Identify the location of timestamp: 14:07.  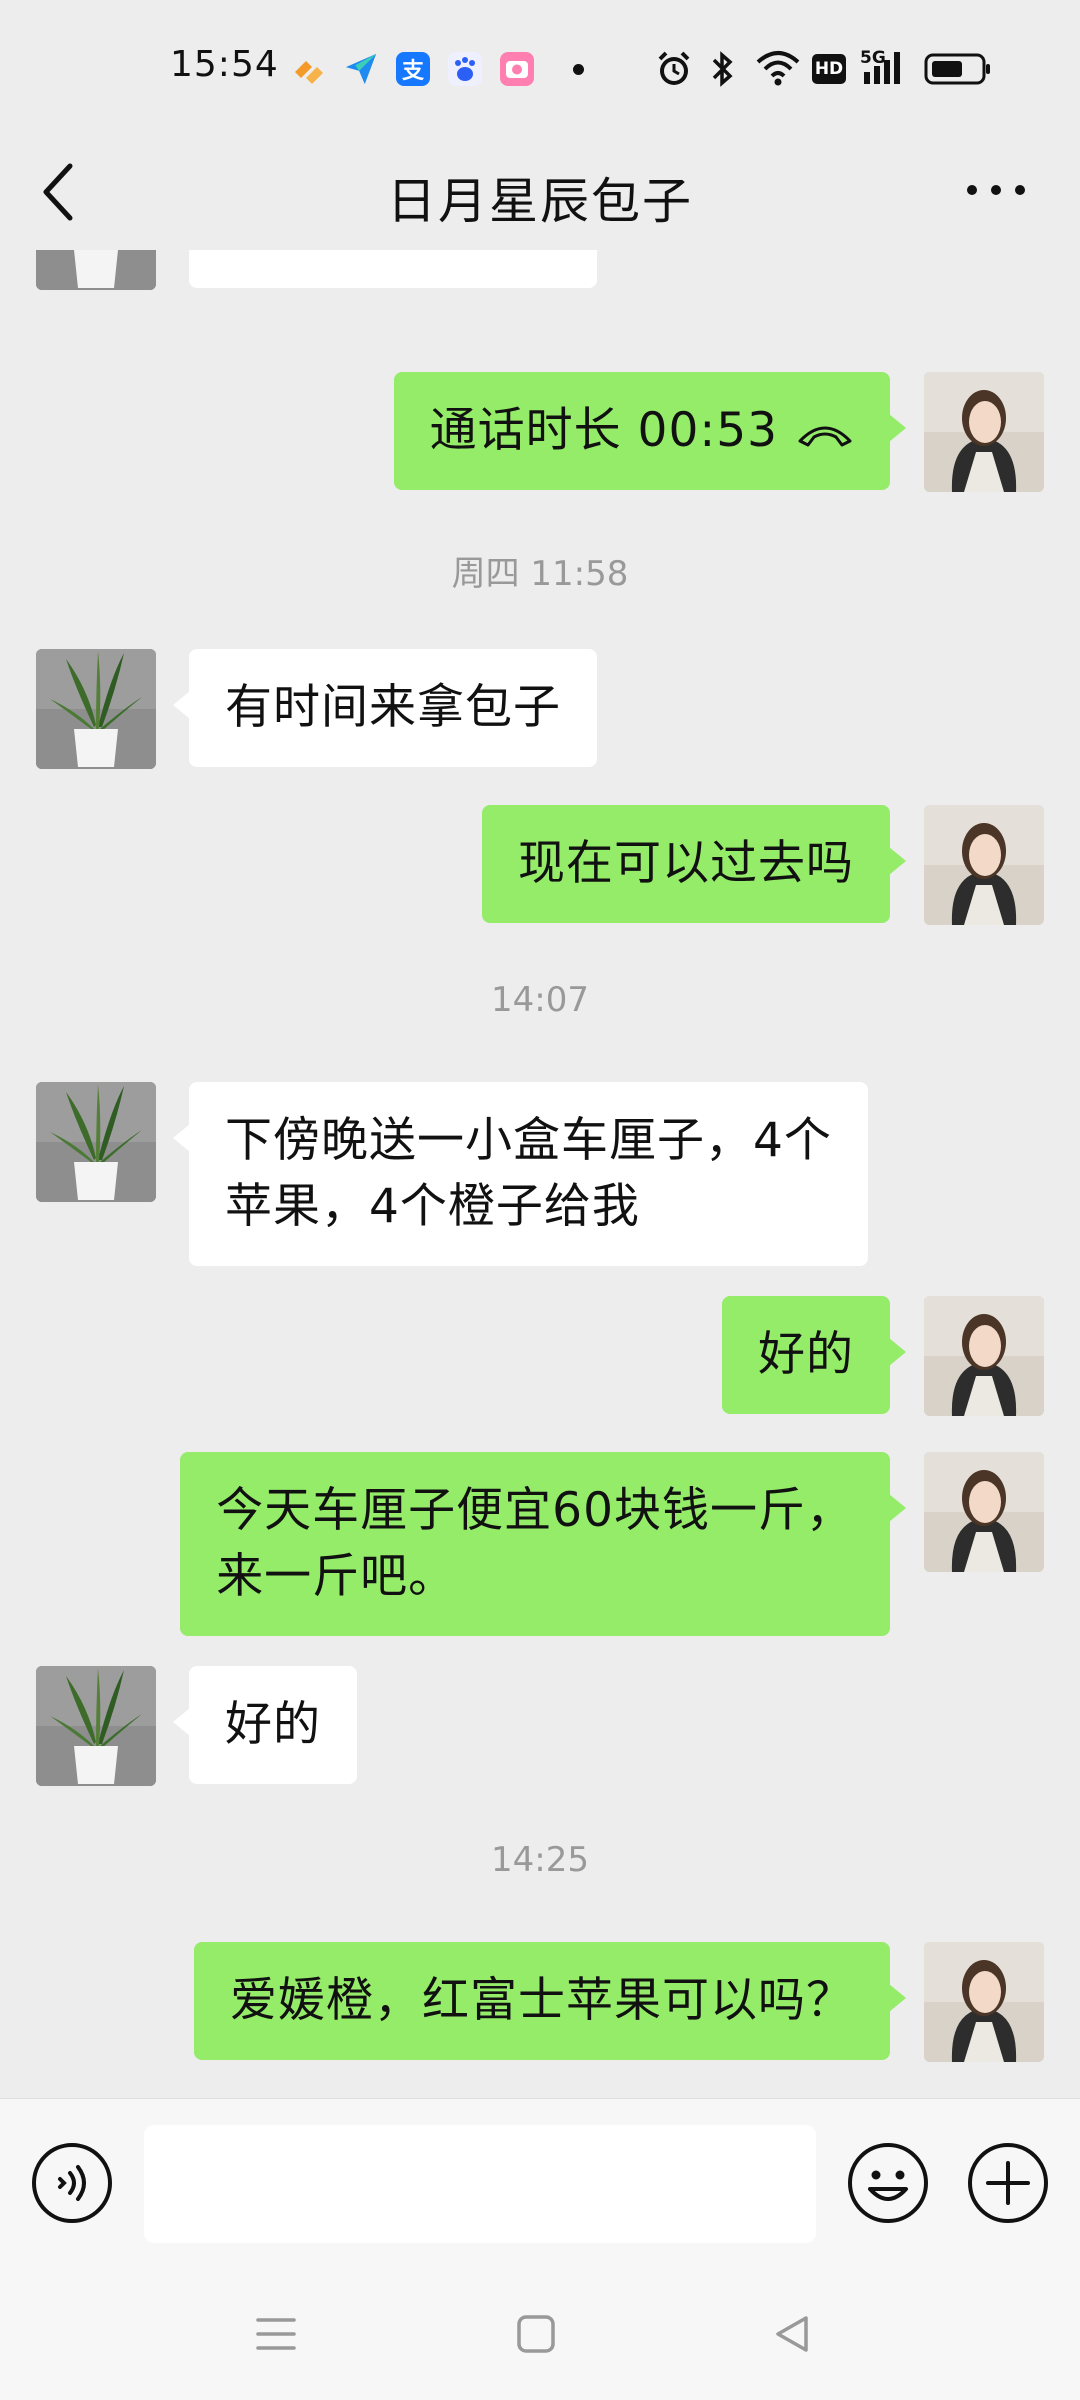
(540, 1000).